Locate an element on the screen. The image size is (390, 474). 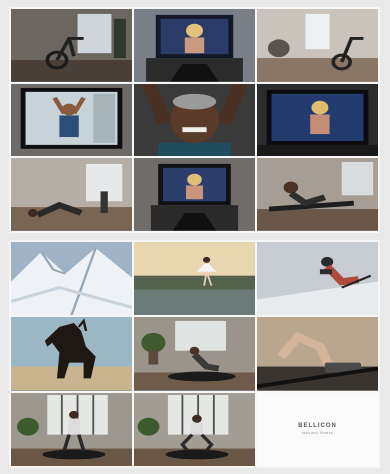
man-rowing-icon is located at coordinates (317, 194).